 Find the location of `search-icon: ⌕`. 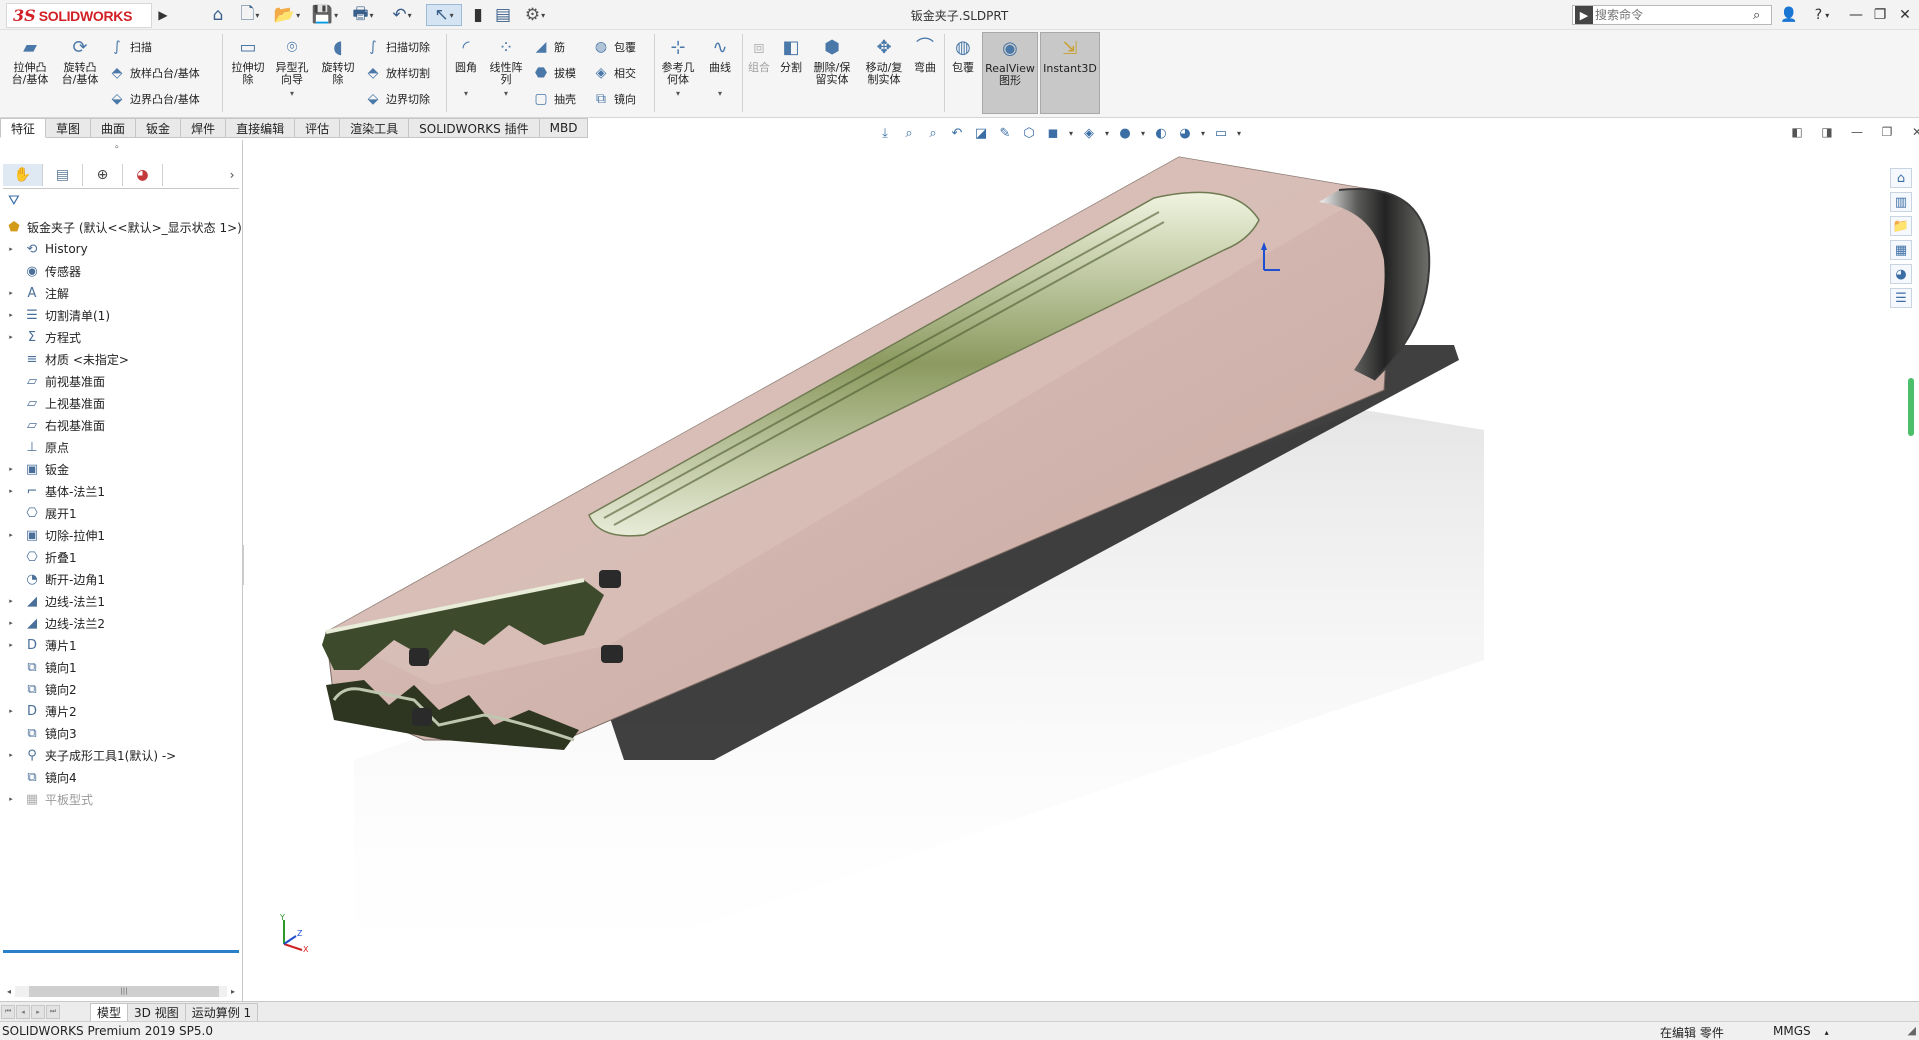

search-icon: ⌕ is located at coordinates (1762, 15).